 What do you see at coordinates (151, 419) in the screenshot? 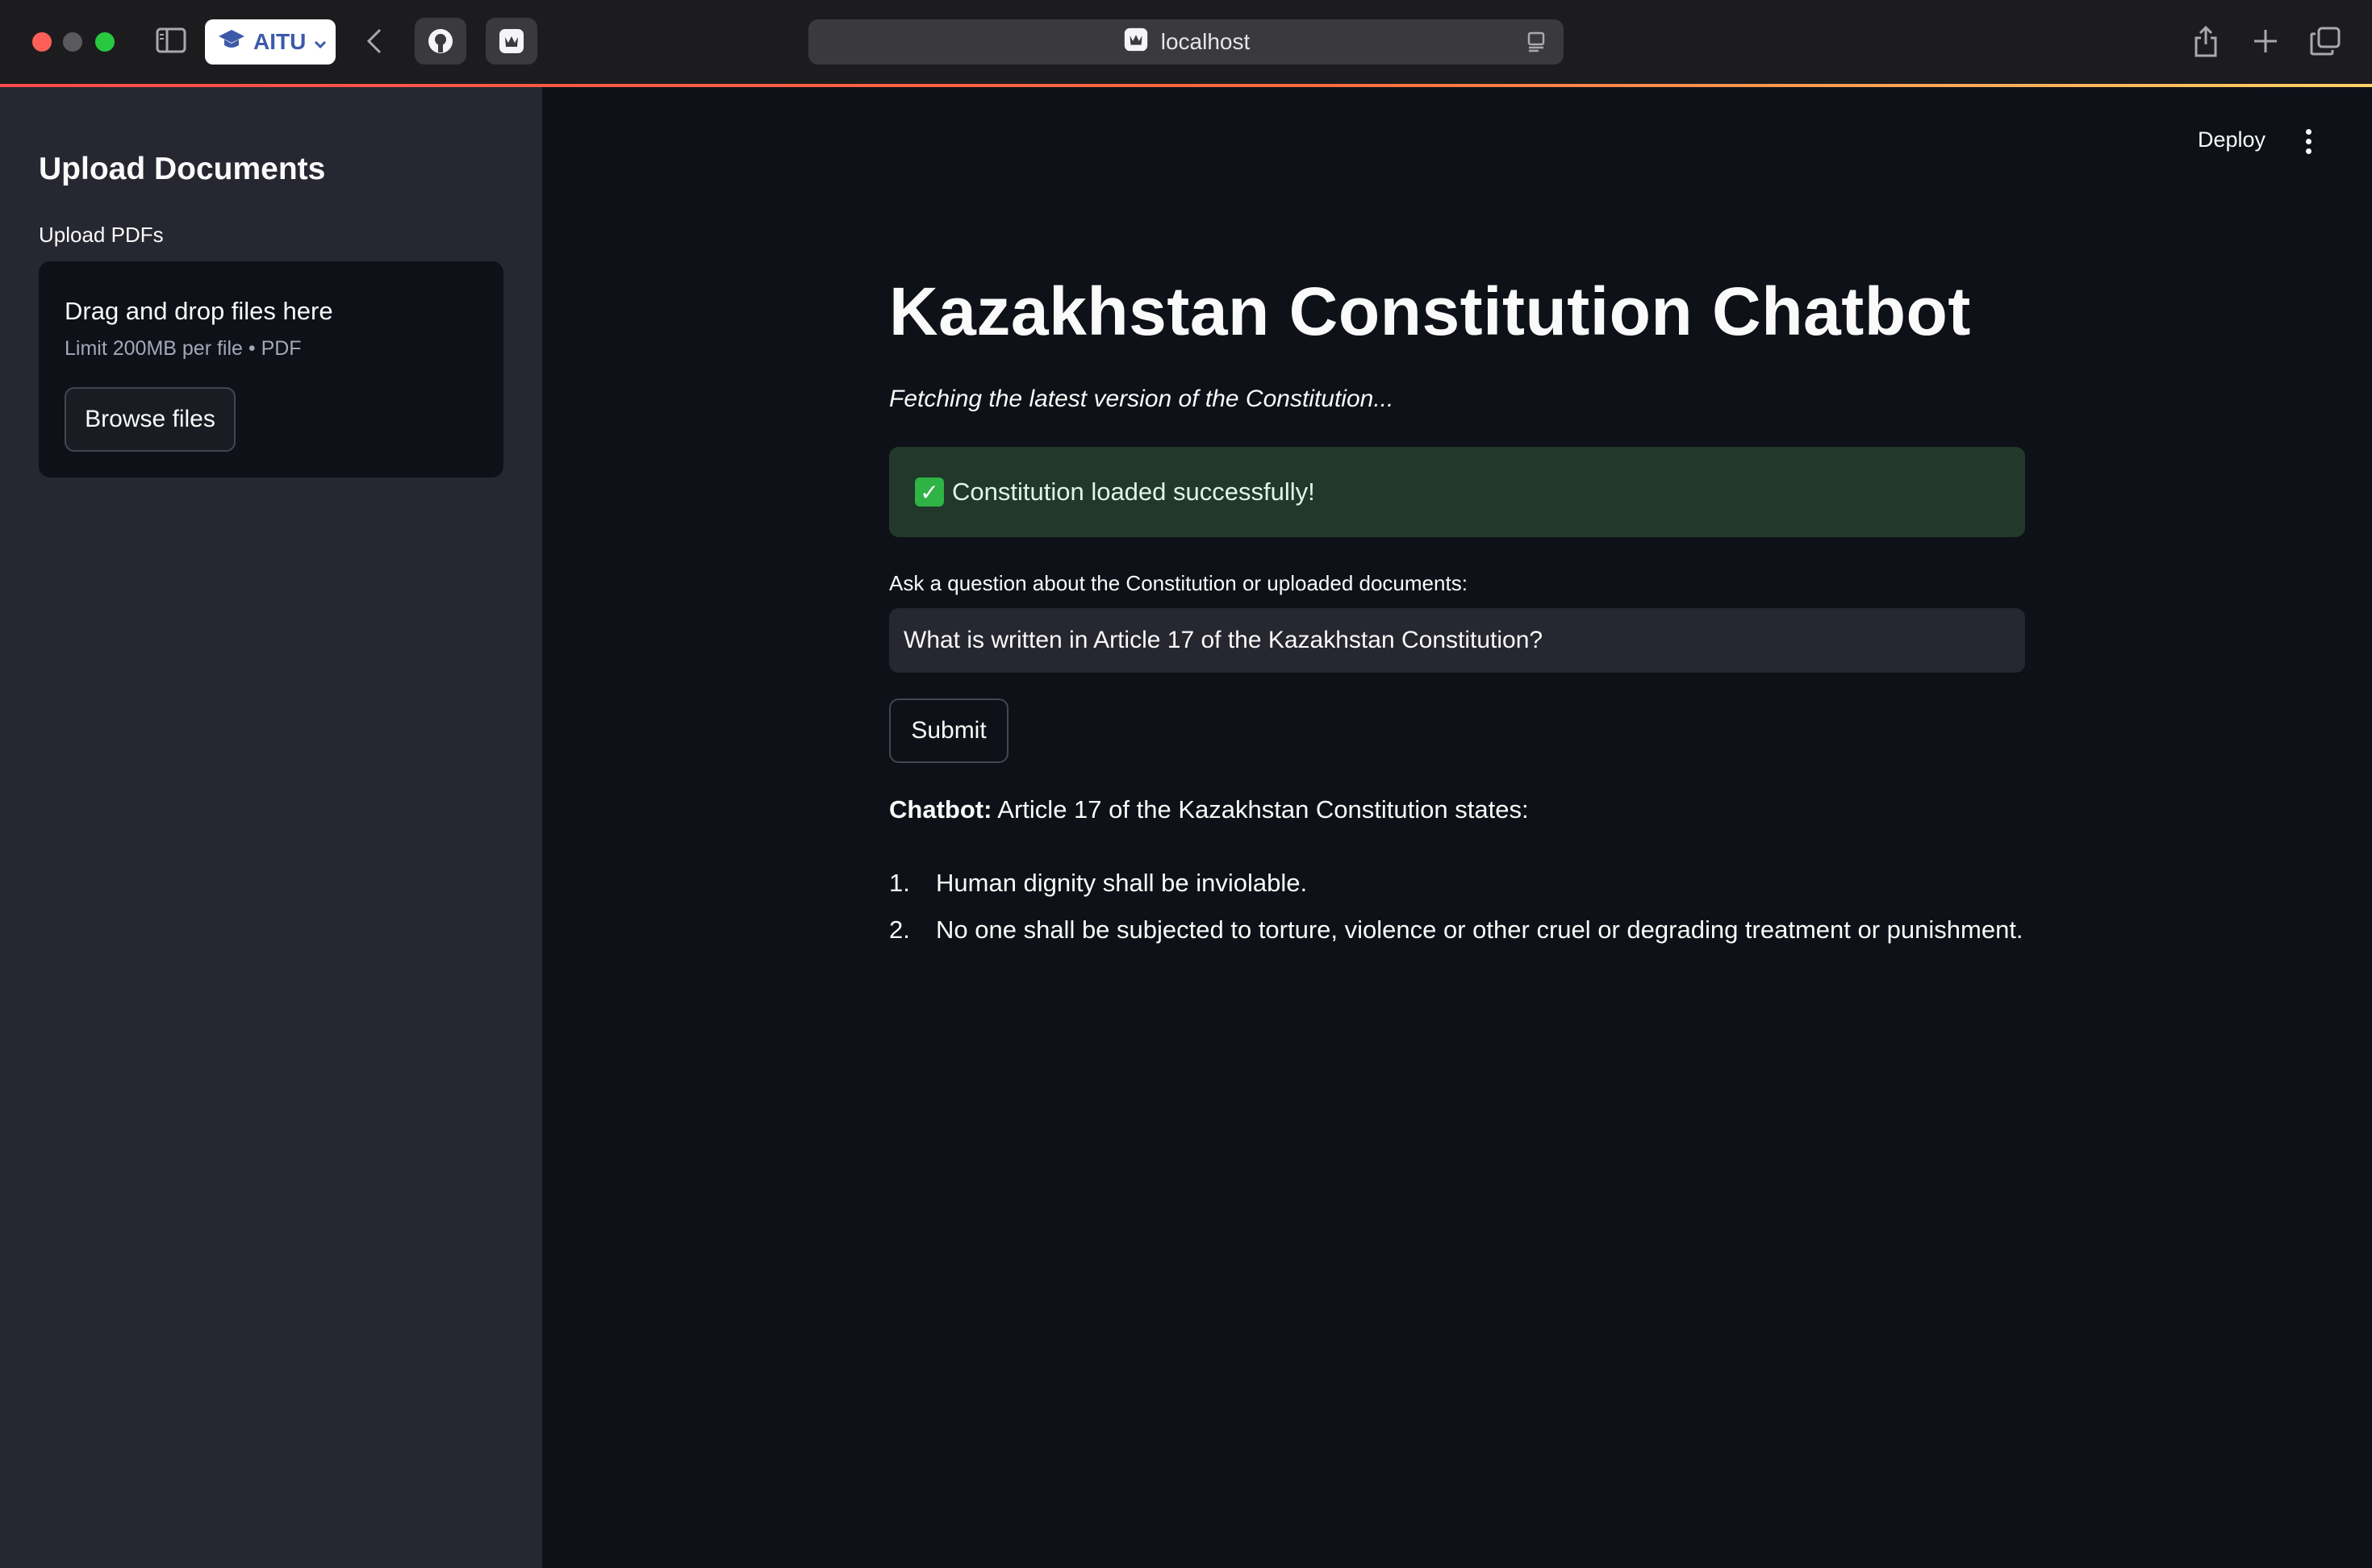
I see `browse-files-button: Browse files` at bounding box center [151, 419].